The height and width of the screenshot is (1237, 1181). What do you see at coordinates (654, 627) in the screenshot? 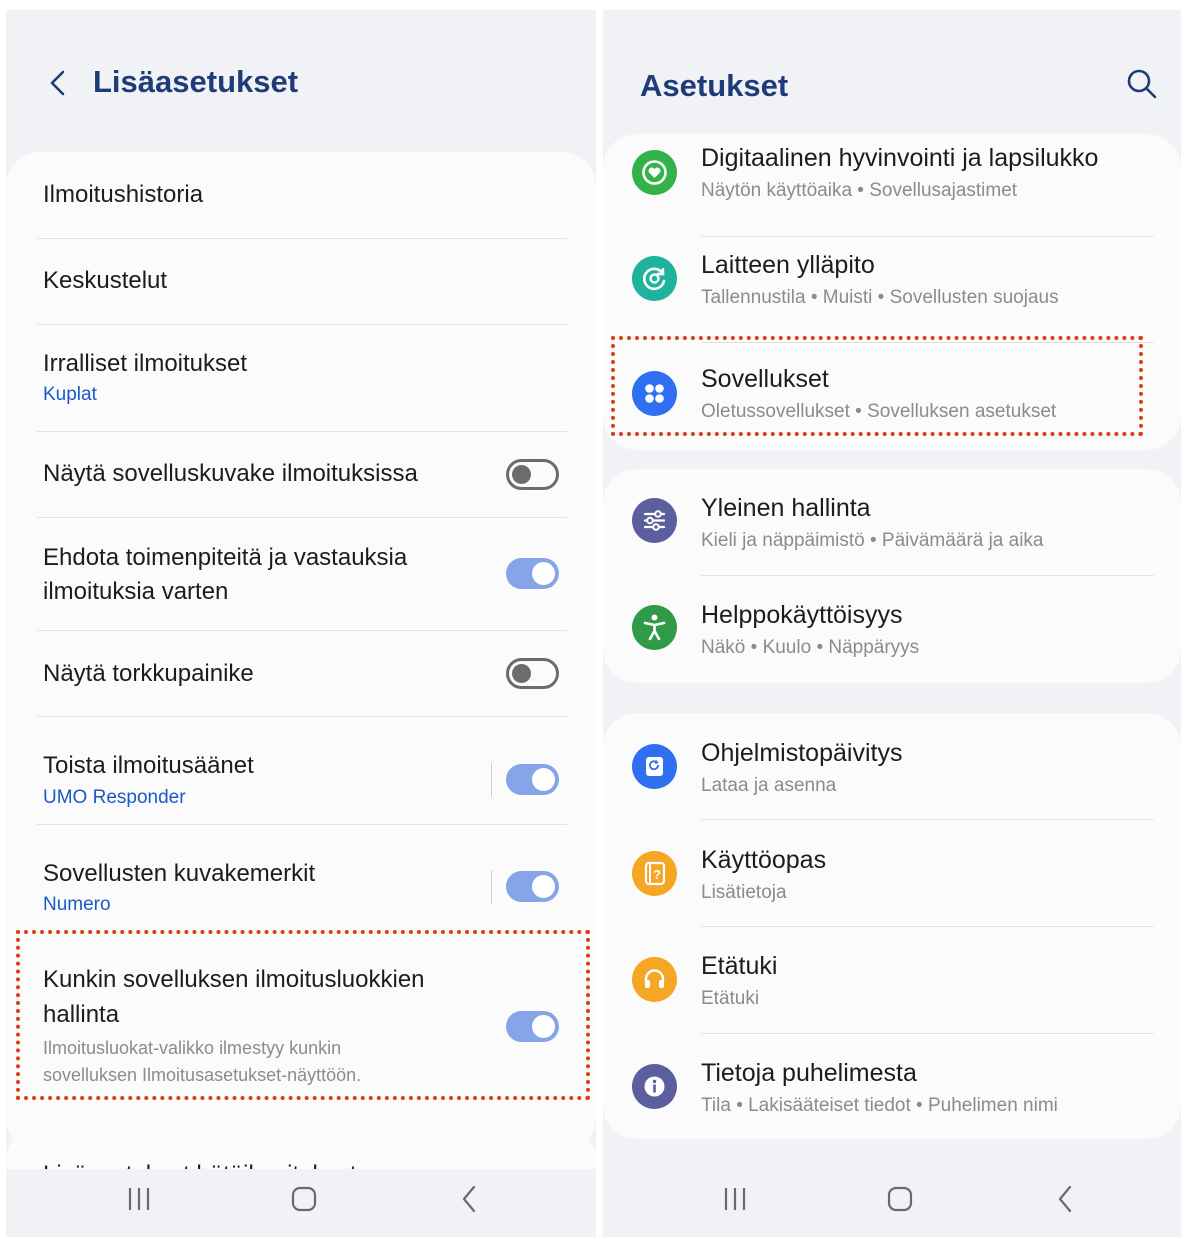
I see `accessibility-icon` at bounding box center [654, 627].